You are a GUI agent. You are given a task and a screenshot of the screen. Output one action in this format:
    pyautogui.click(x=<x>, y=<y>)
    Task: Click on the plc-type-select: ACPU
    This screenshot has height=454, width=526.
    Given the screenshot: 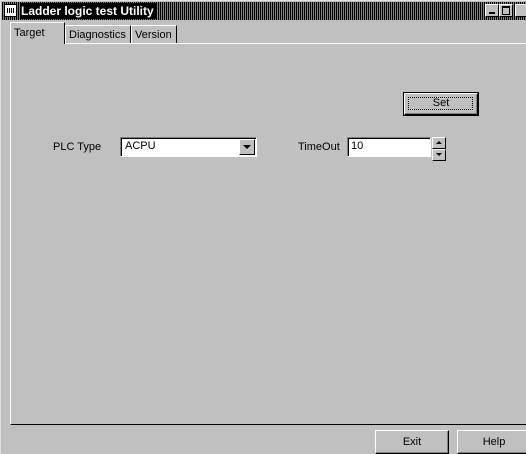 What is the action you would take?
    pyautogui.click(x=188, y=147)
    